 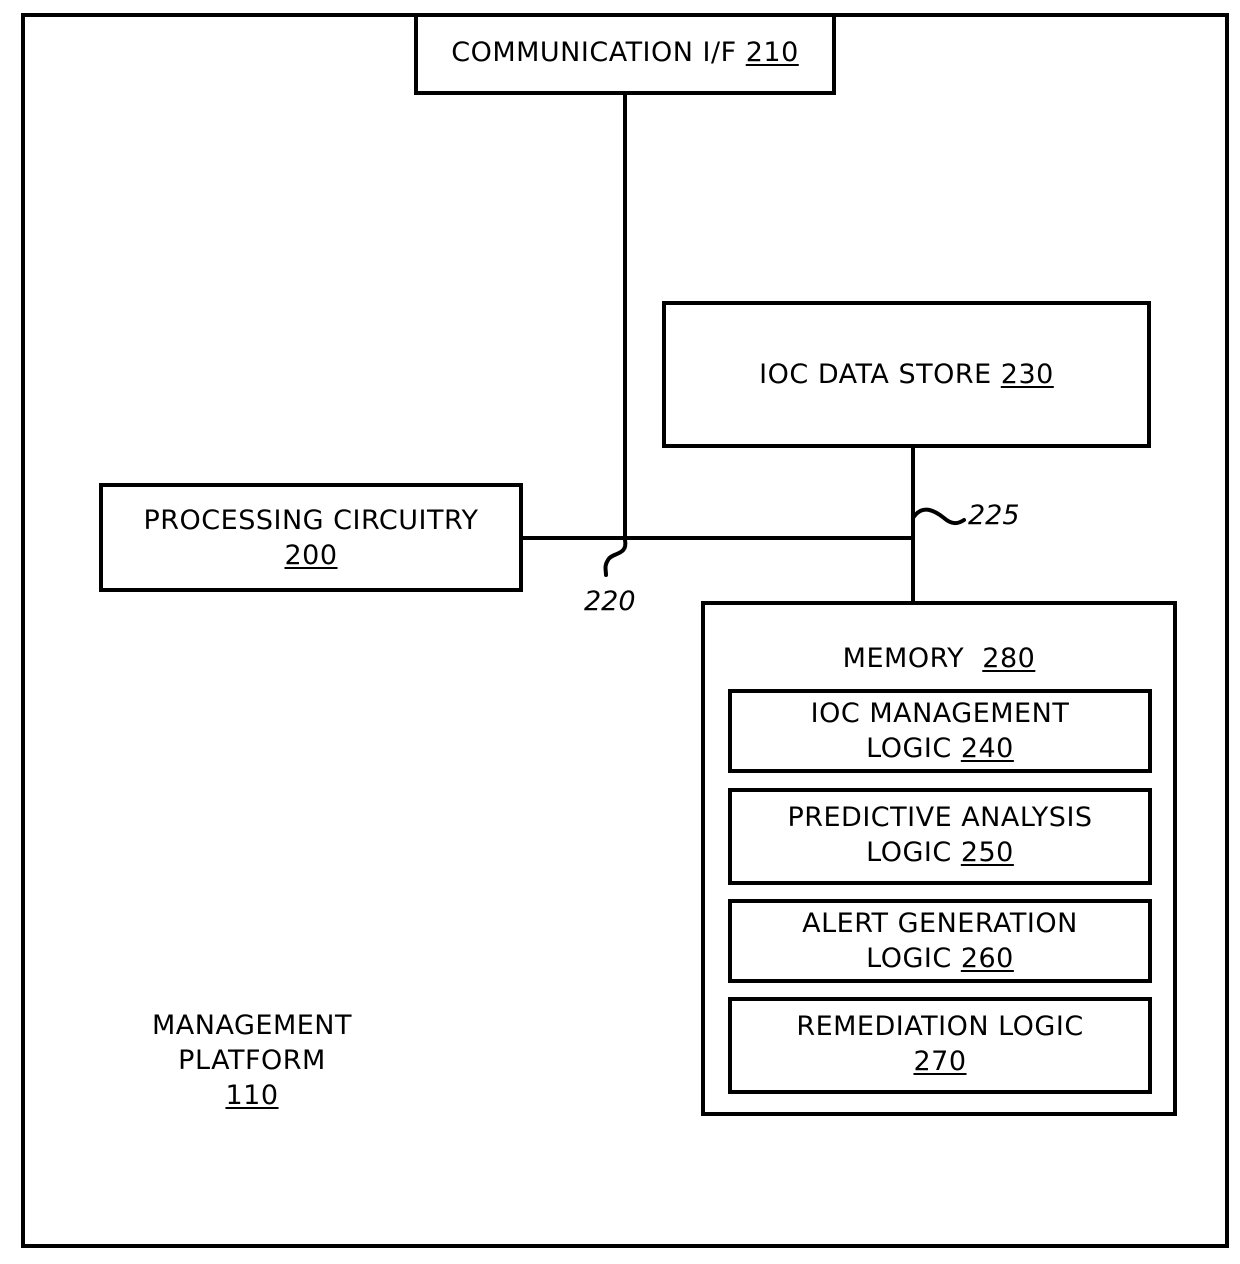 I want to click on ioc-data-store-block: IOC DATA STORE 230, so click(x=906, y=374).